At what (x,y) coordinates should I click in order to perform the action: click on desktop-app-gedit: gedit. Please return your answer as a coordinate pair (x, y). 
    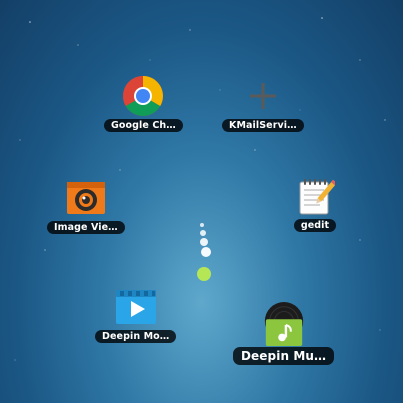
    Looking at the image, I should click on (315, 203).